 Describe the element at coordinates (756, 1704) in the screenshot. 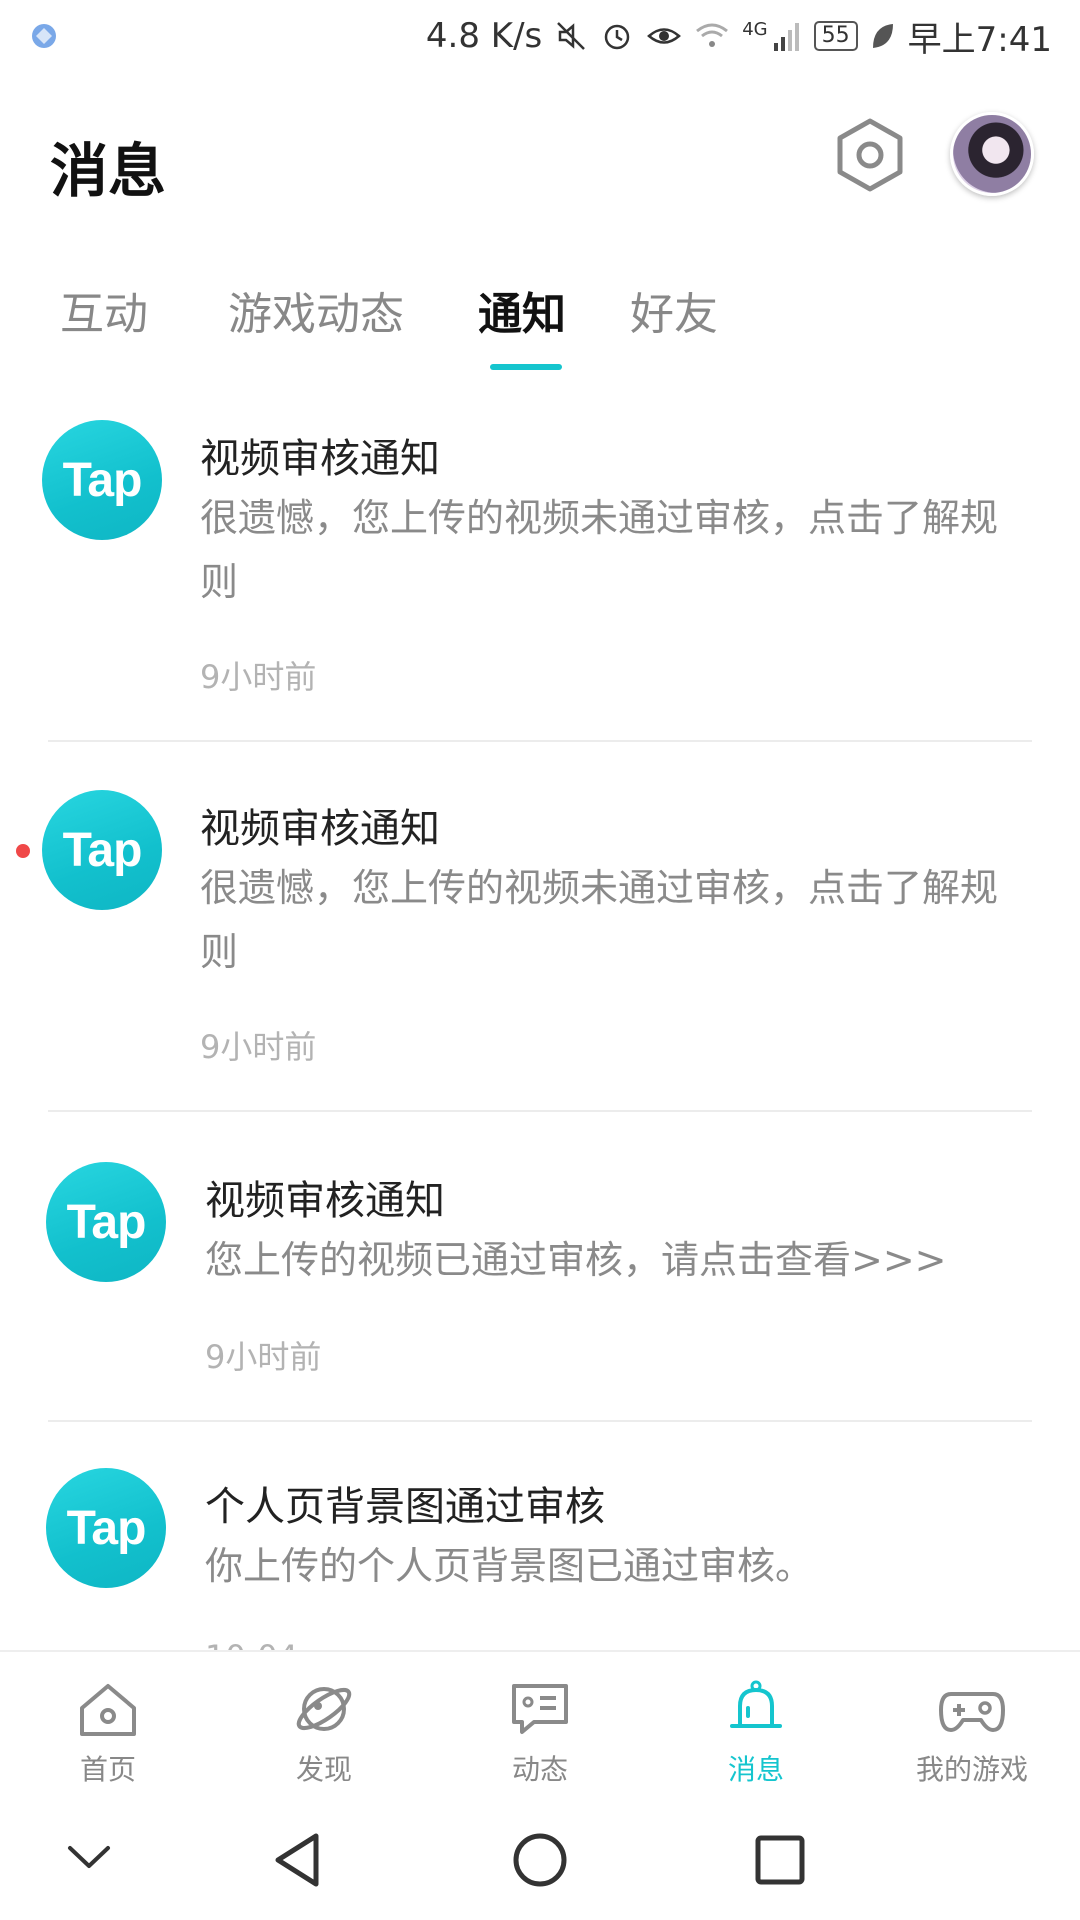

I see `bell-icon` at that location.